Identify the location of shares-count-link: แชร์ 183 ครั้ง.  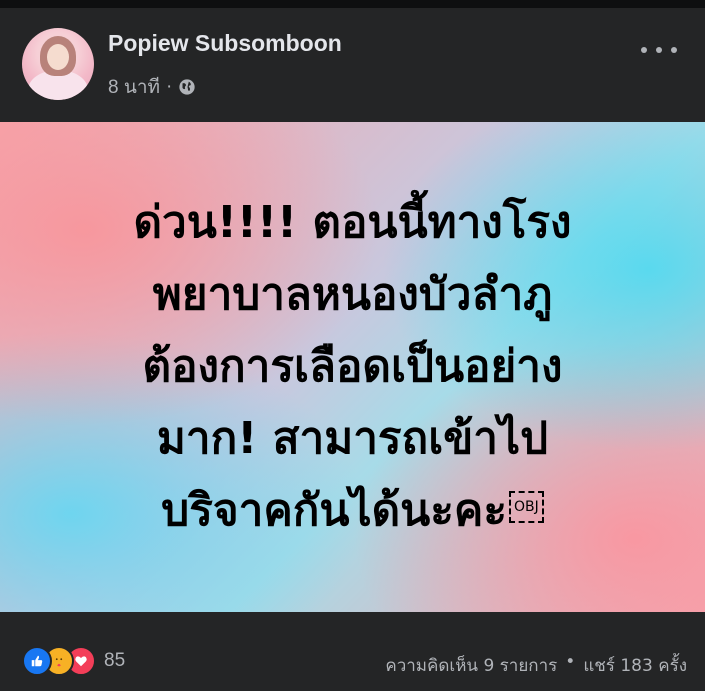
(635, 665).